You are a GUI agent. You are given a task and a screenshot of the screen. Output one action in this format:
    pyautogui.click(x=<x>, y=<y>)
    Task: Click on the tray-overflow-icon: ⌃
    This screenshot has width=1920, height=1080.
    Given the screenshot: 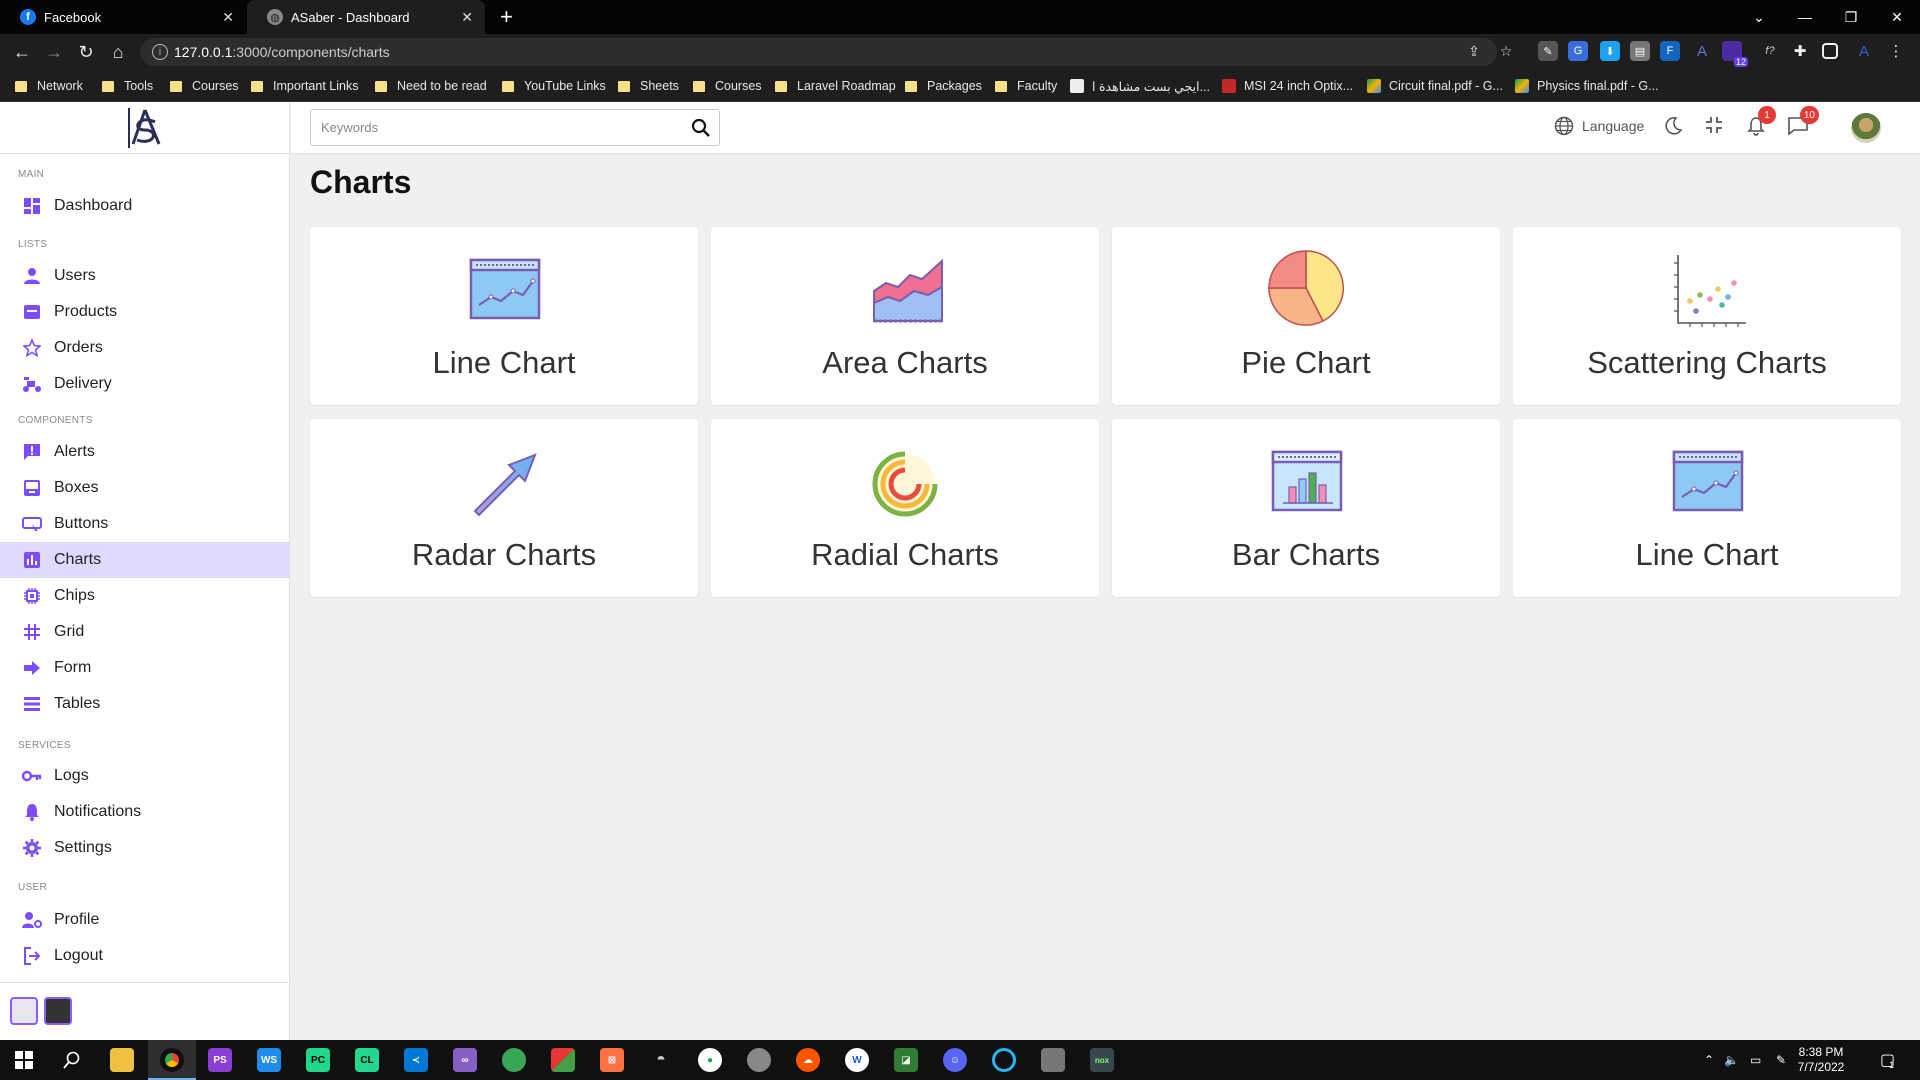 What is the action you would take?
    pyautogui.click(x=1709, y=1060)
    